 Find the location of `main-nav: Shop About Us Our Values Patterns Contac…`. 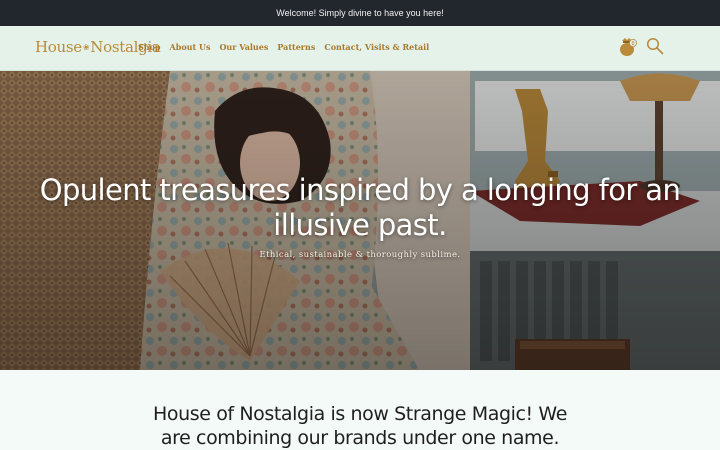

main-nav: Shop About Us Our Values Patterns Contac… is located at coordinates (288, 47).